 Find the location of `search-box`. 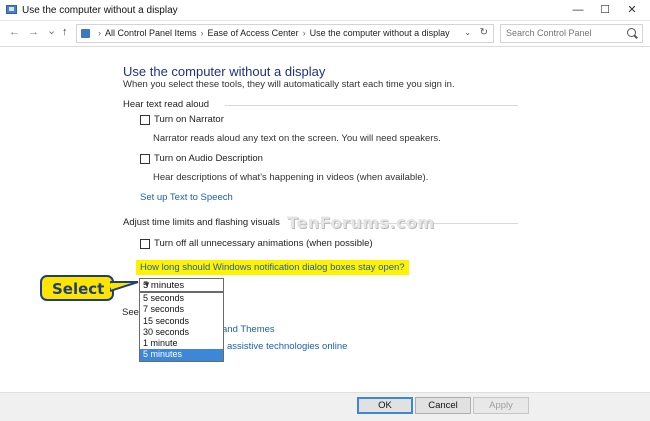

search-box is located at coordinates (571, 33).